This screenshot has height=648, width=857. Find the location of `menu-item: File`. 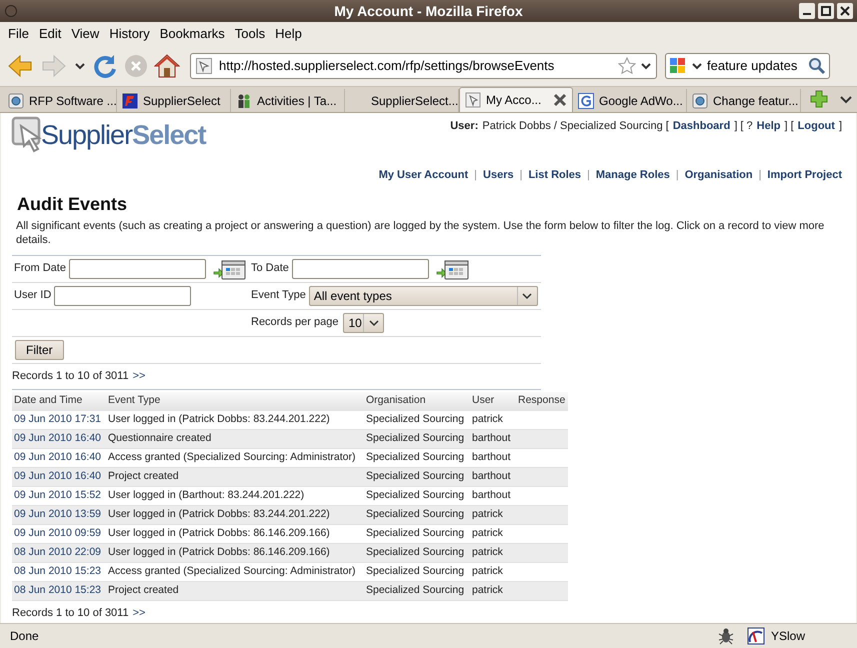

menu-item: File is located at coordinates (18, 34).